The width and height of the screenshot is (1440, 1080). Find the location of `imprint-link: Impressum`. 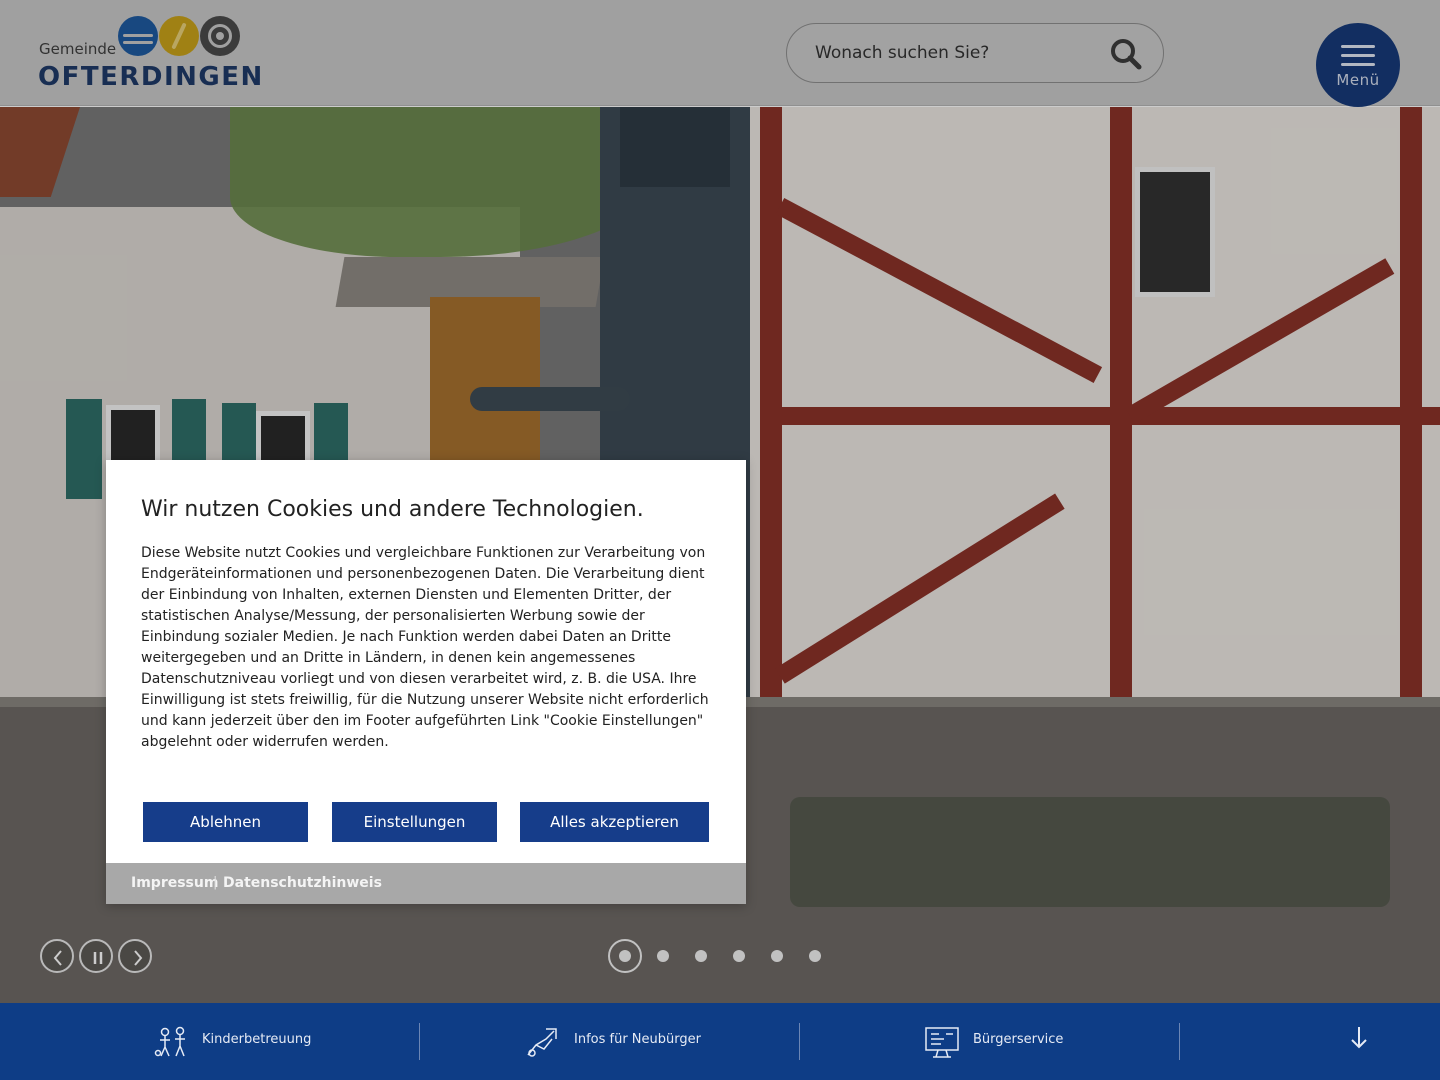

imprint-link: Impressum is located at coordinates (174, 883).